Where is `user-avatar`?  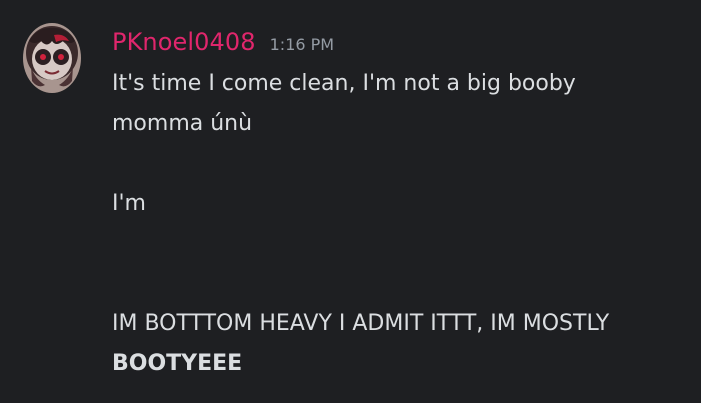 user-avatar is located at coordinates (52, 58).